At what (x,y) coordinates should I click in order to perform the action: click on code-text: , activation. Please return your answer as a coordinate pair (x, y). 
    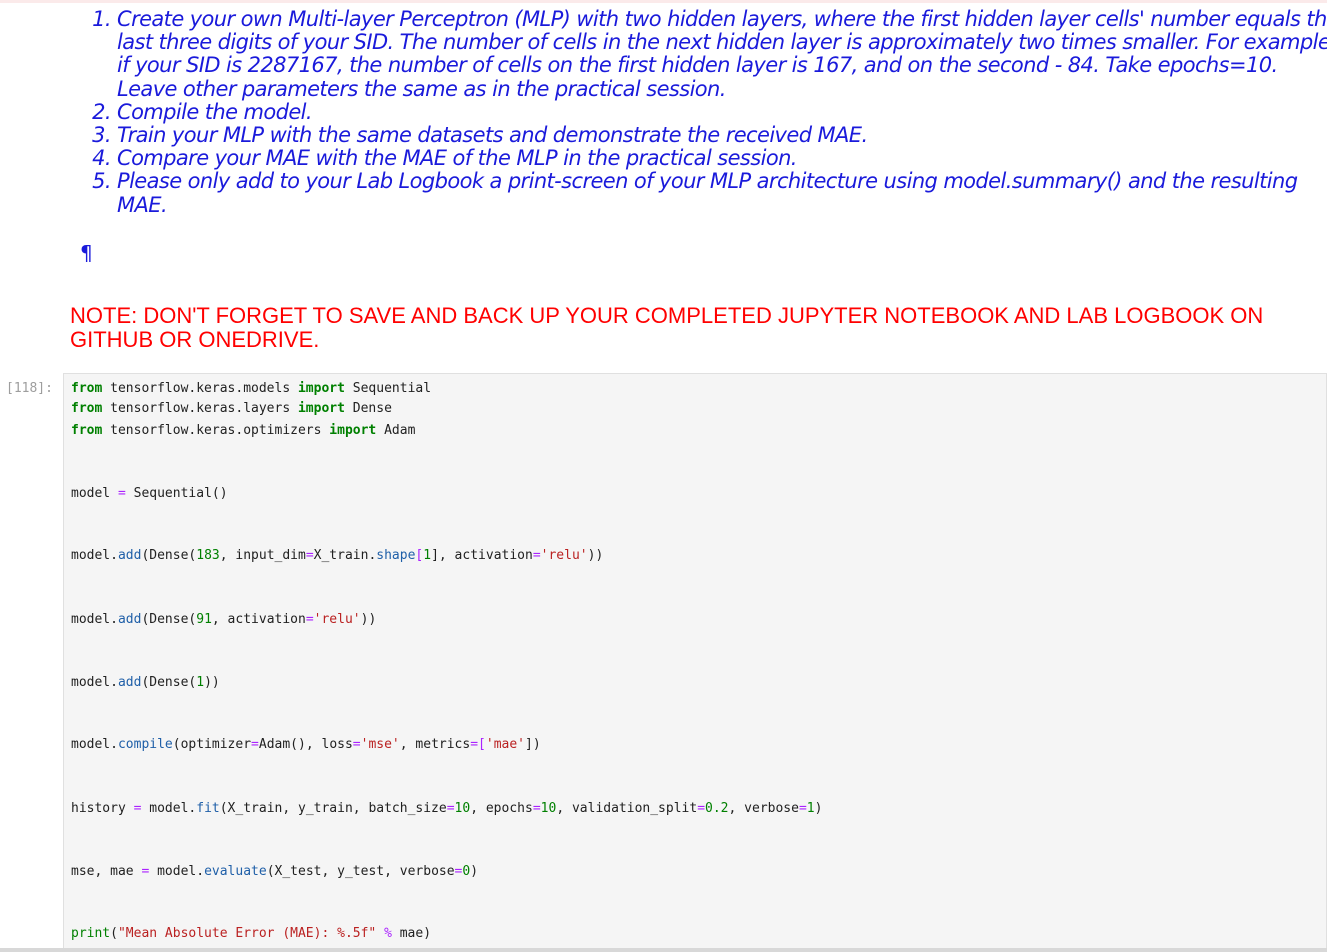
    Looking at the image, I should click on (258, 619).